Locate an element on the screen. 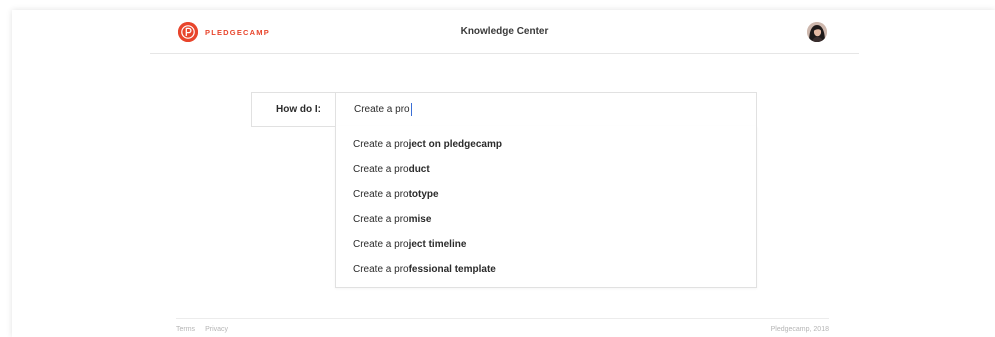 This screenshot has height=337, width=995. privacy-link: Privacy is located at coordinates (216, 329).